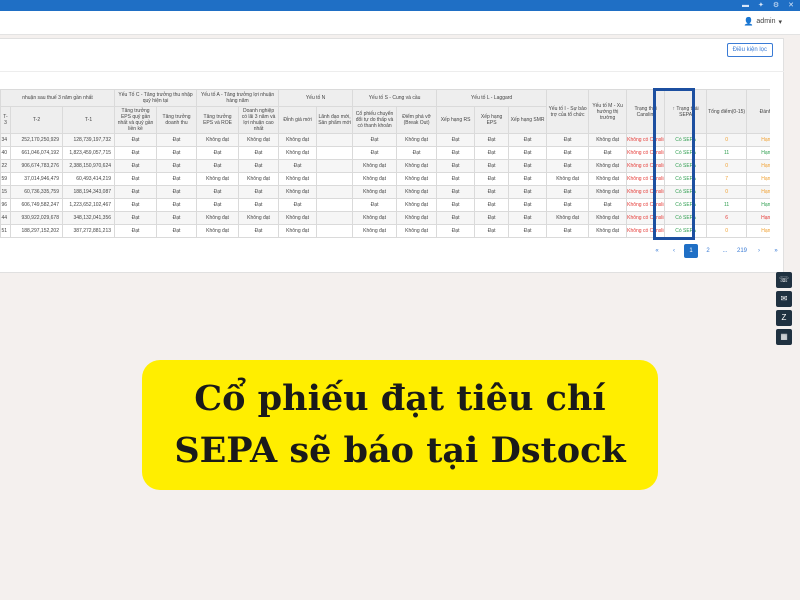  What do you see at coordinates (88, 231) in the screenshot?
I see `table-cell: 387,272,881,213` at bounding box center [88, 231].